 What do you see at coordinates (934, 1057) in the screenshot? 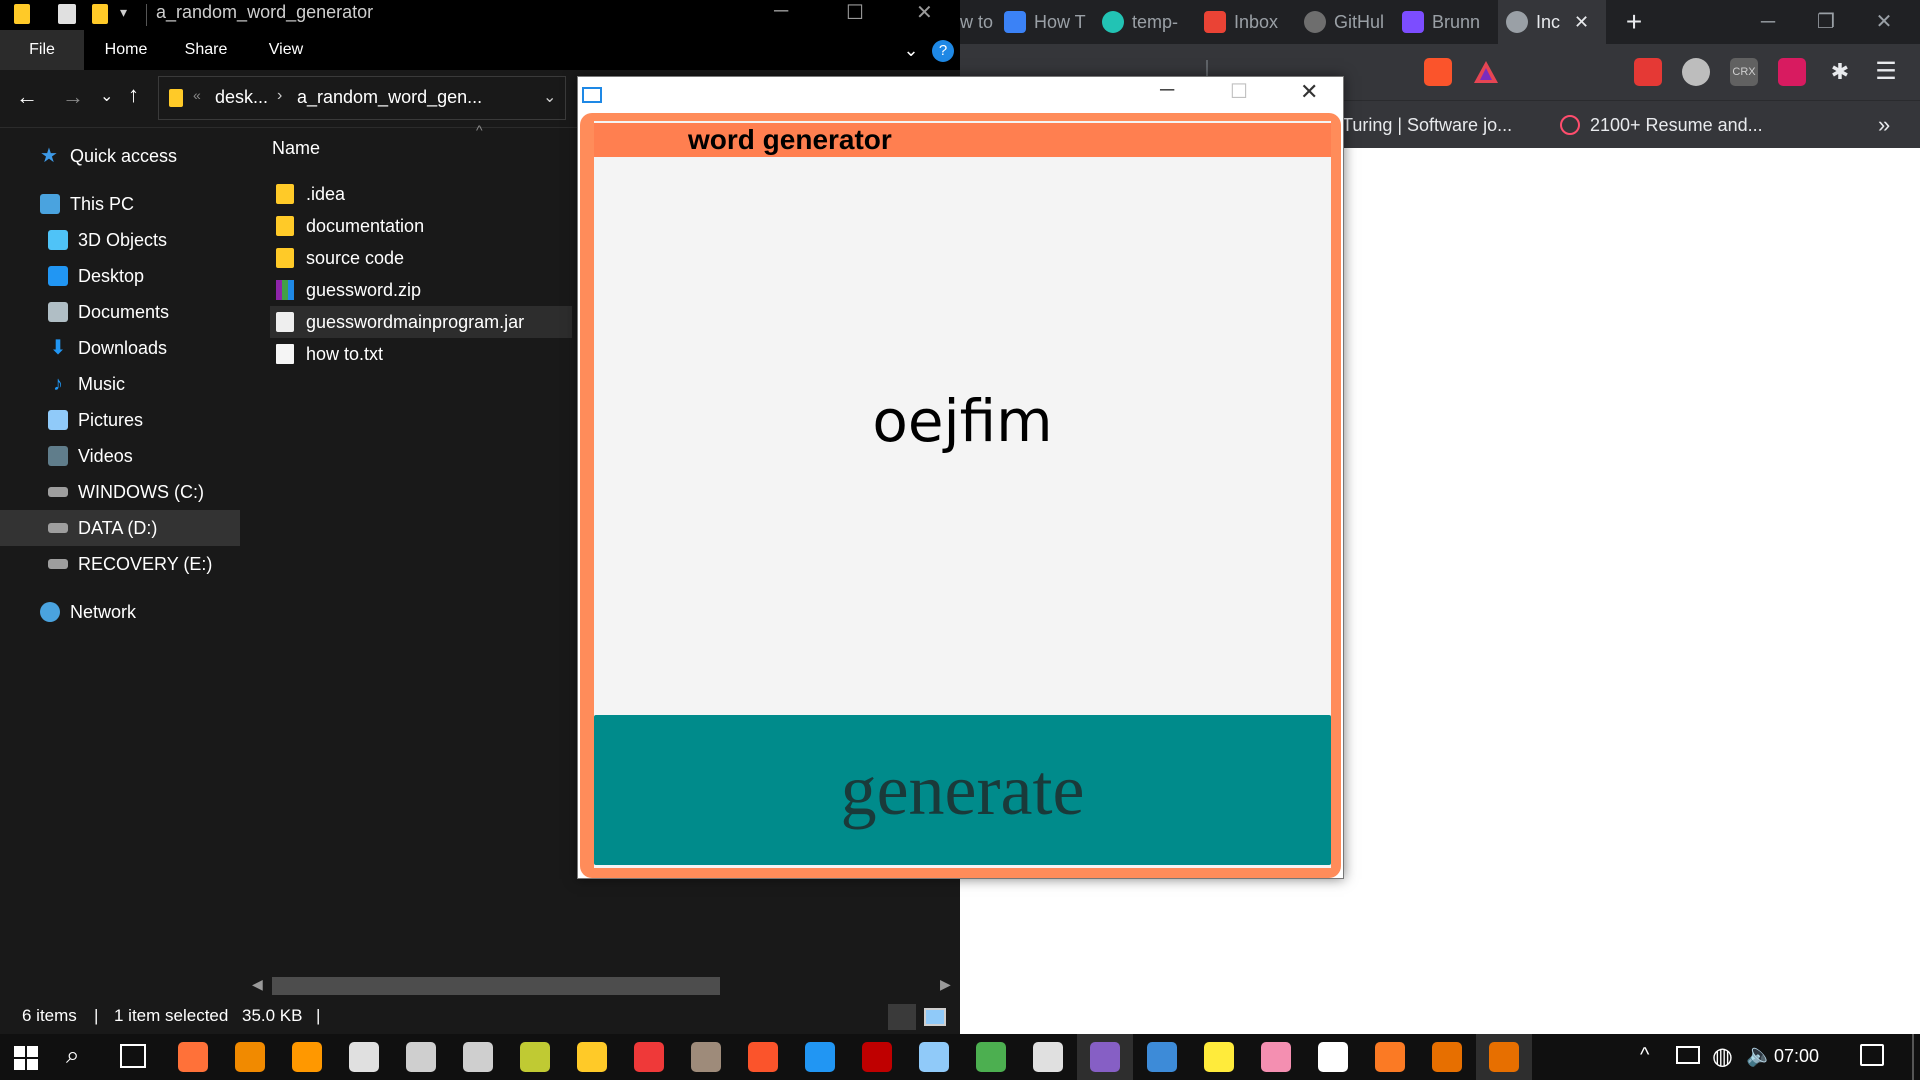
I see `virtualbox-icon` at bounding box center [934, 1057].